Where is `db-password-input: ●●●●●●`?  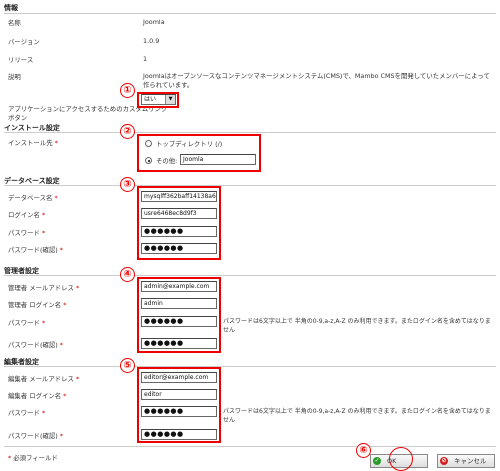 db-password-input: ●●●●●● is located at coordinates (179, 231).